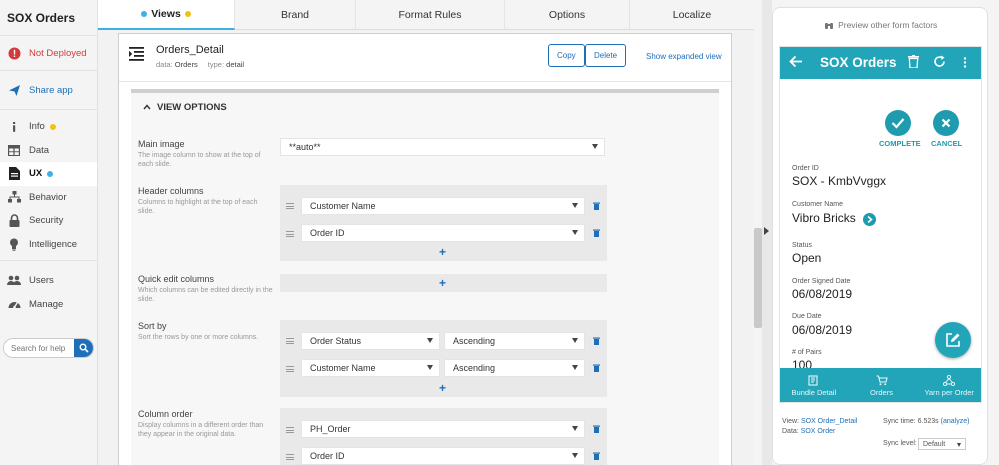 The height and width of the screenshot is (465, 999). I want to click on edit-icon, so click(953, 340).